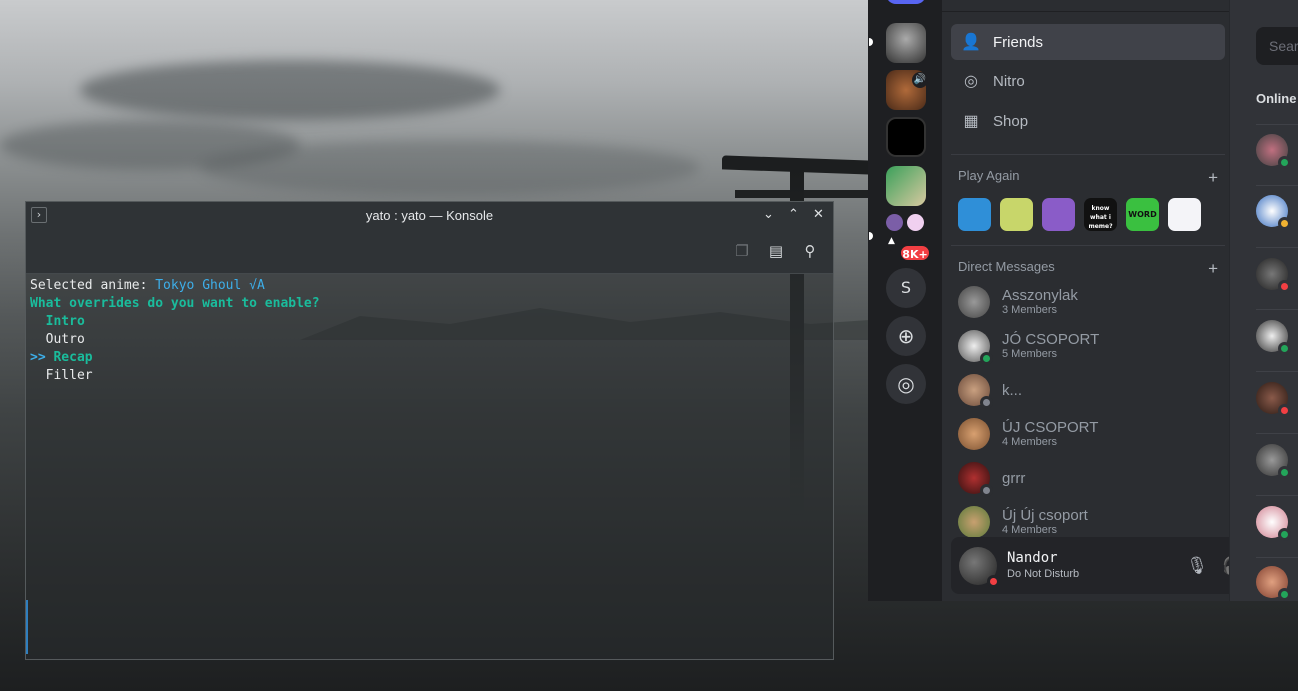  Describe the element at coordinates (429, 286) in the screenshot. I see `terminal-line: Selected anime: Tokyo Ghoul √A` at that location.